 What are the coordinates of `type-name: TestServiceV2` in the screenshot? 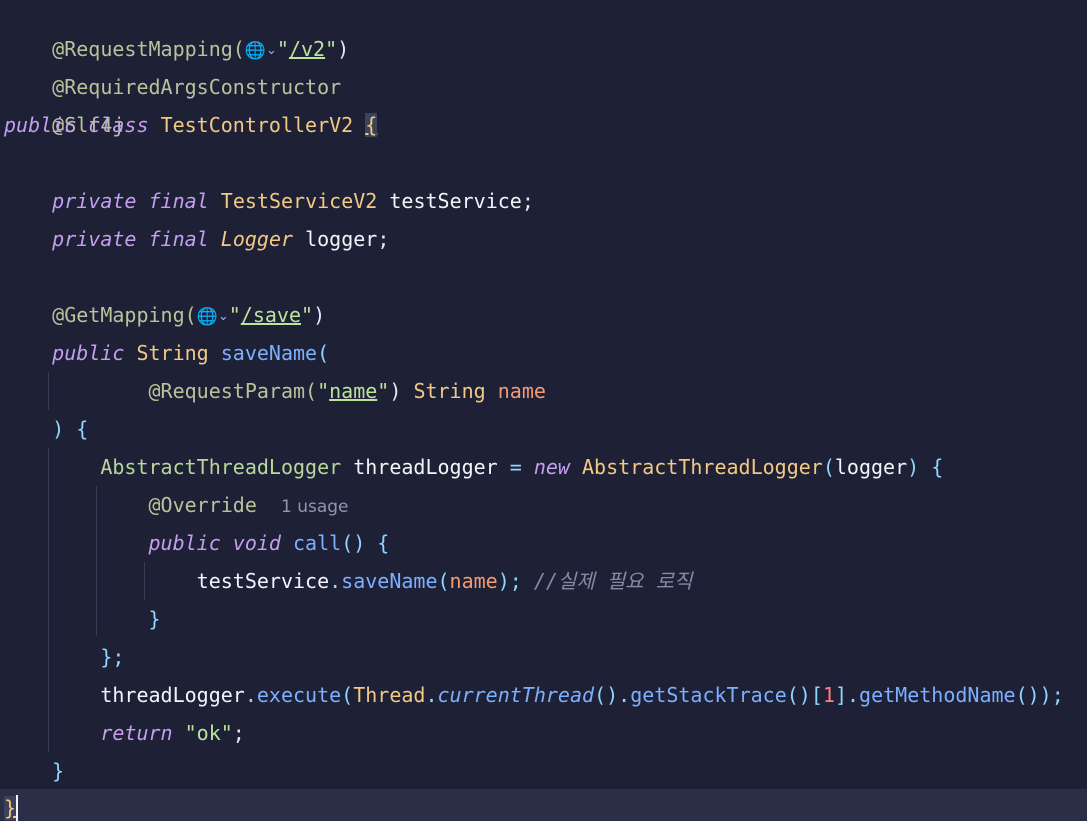 It's located at (299, 201).